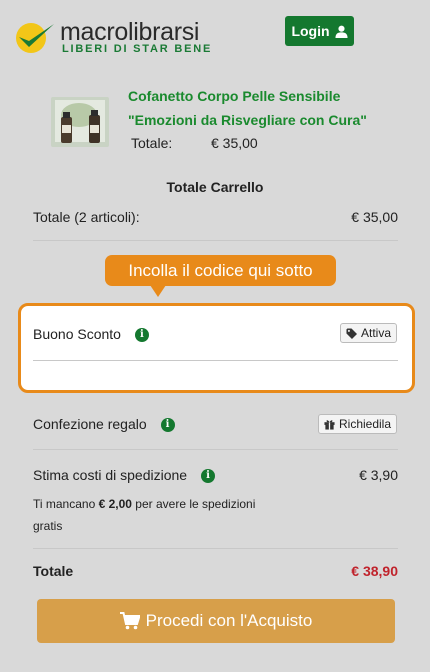  Describe the element at coordinates (110, 475) in the screenshot. I see `shipping-label: Stima costi di spedizione` at that location.